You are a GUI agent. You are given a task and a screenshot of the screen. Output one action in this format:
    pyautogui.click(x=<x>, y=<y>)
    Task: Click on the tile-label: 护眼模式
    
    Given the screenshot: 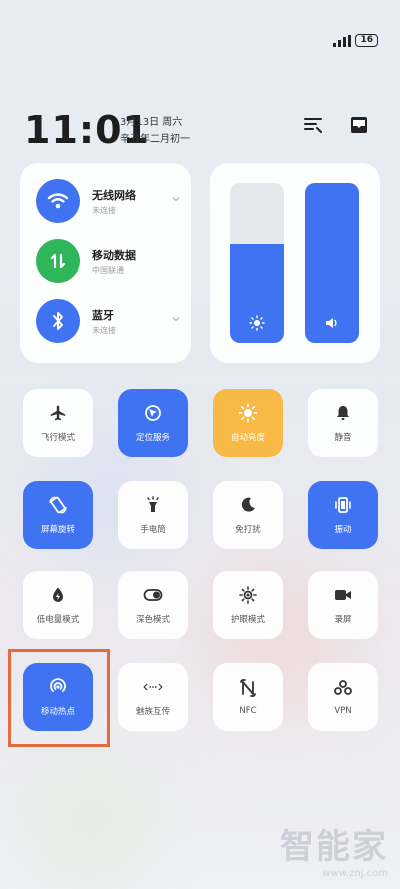 What is the action you would take?
    pyautogui.click(x=247, y=620)
    